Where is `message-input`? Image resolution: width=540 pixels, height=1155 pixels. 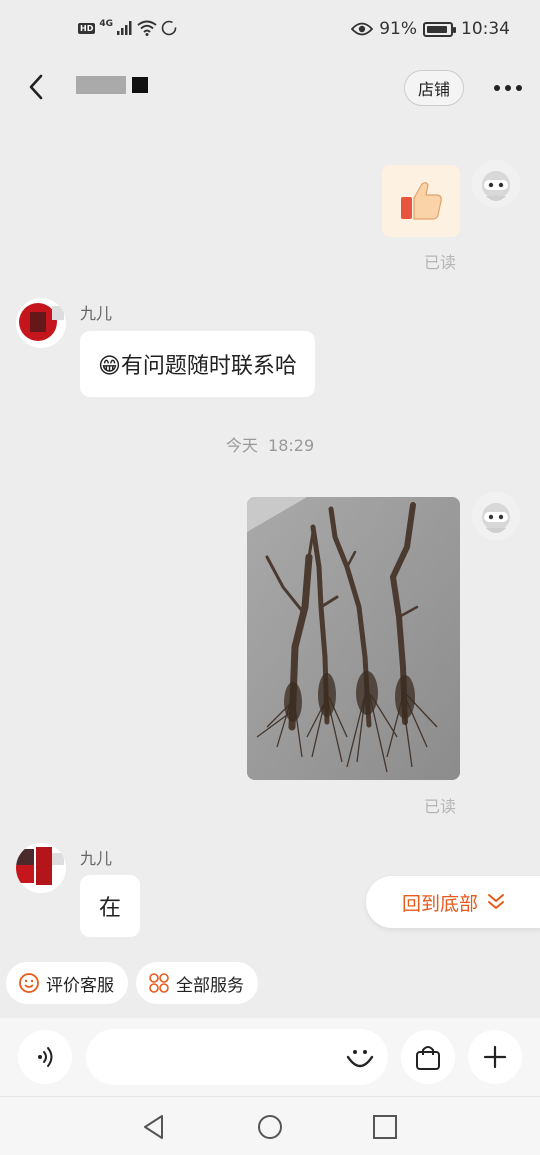
message-input is located at coordinates (237, 1057).